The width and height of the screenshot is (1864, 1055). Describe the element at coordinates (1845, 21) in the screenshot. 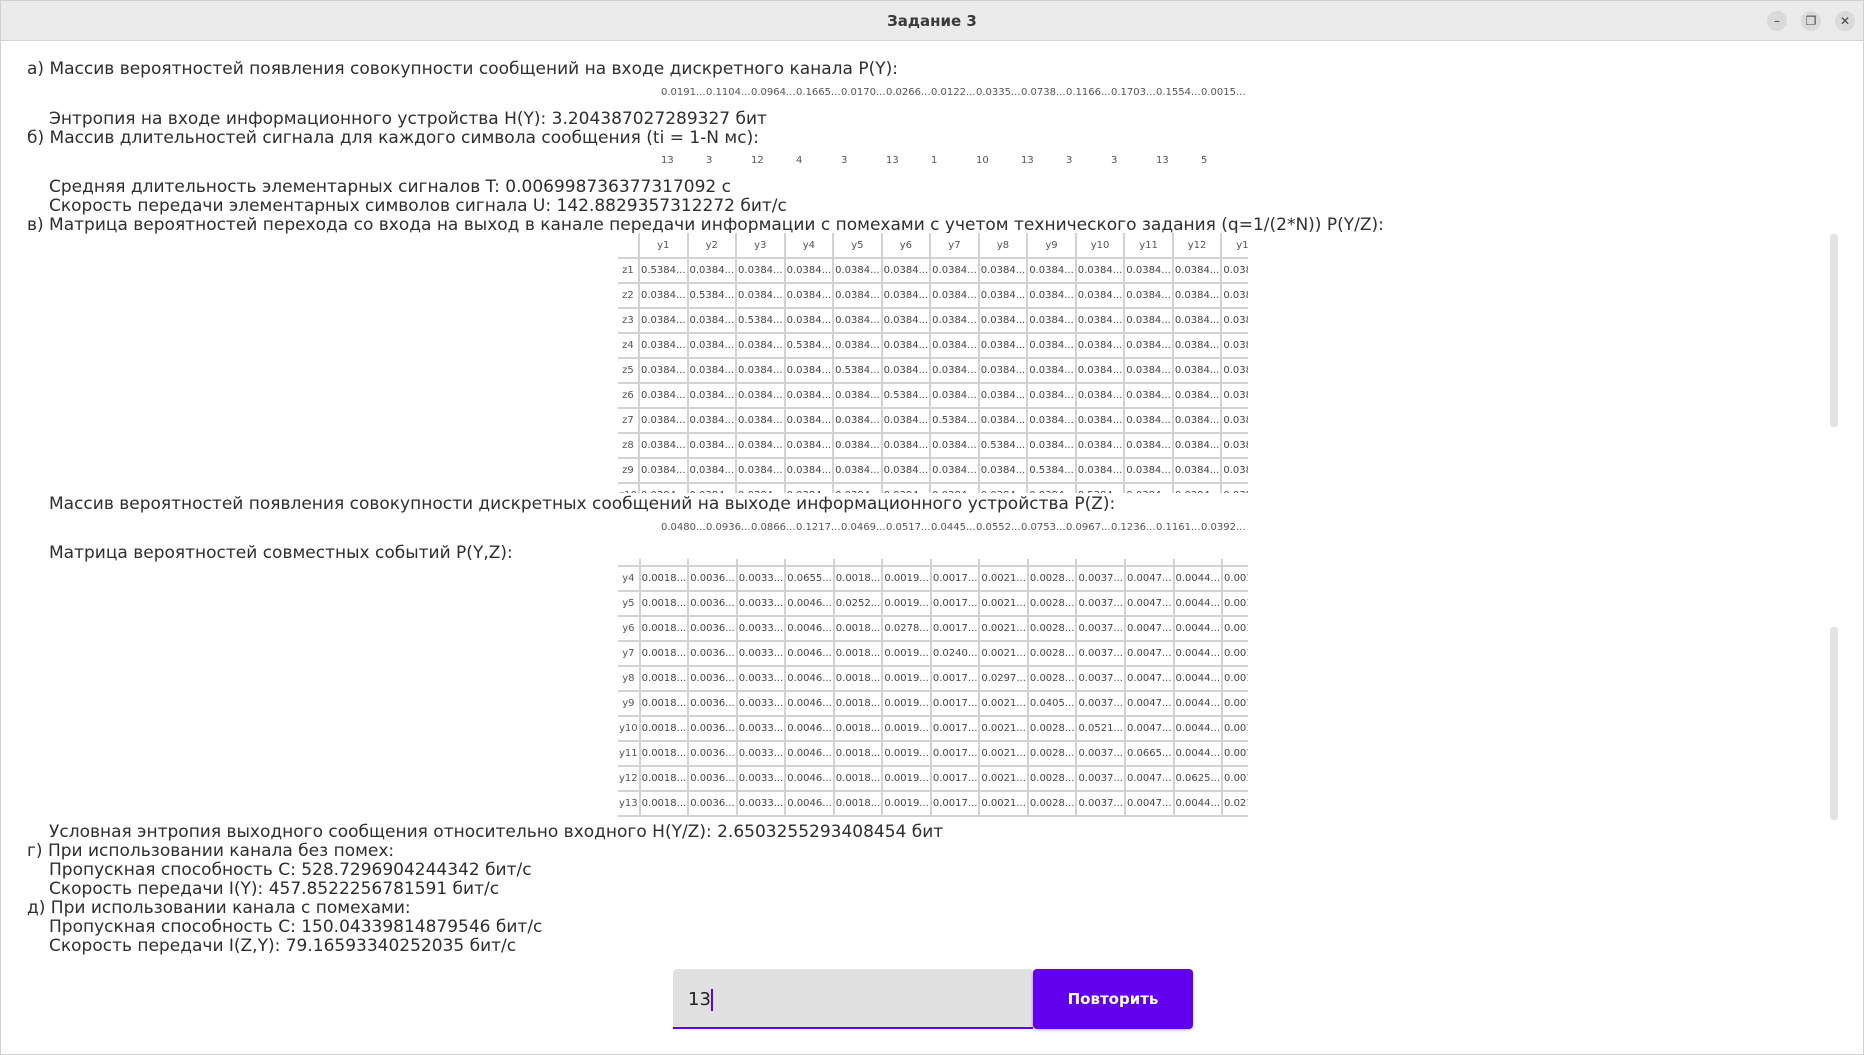

I see `close-icon: ✕` at that location.